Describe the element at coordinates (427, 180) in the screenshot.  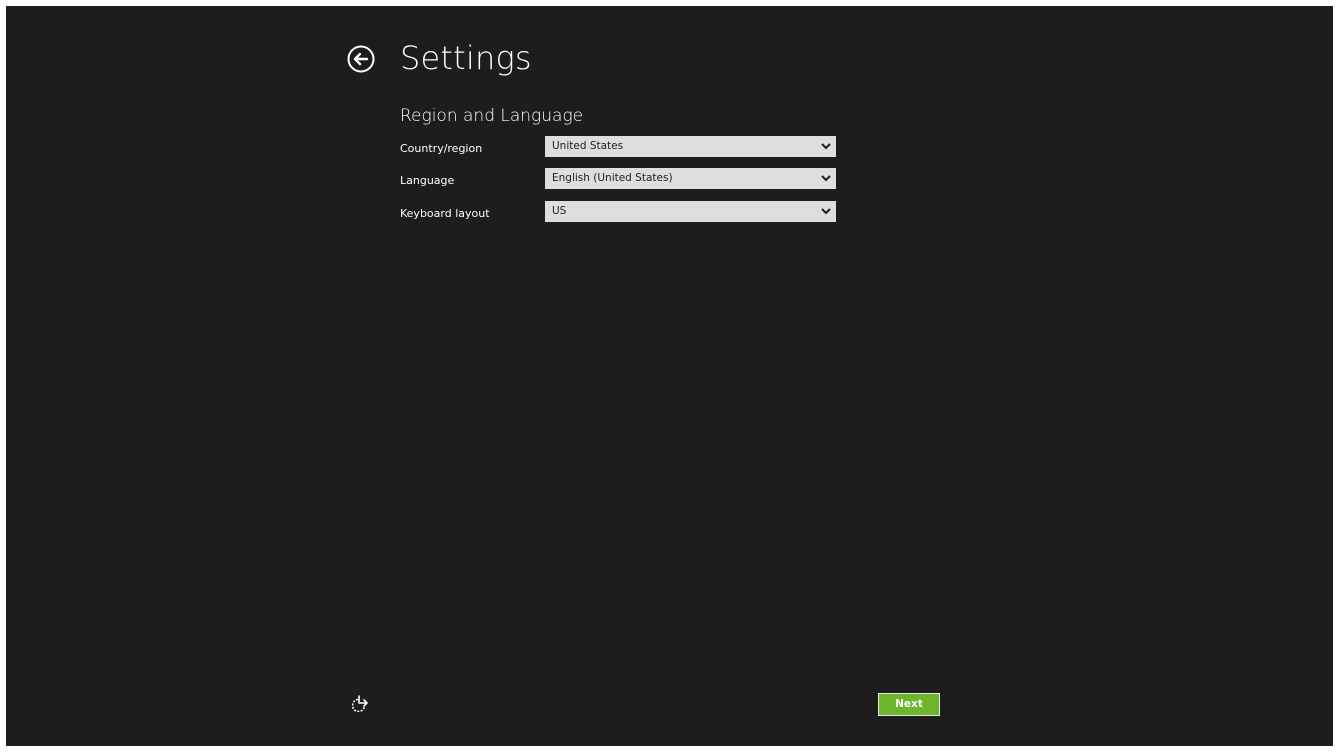
I see `language-label: Language` at that location.